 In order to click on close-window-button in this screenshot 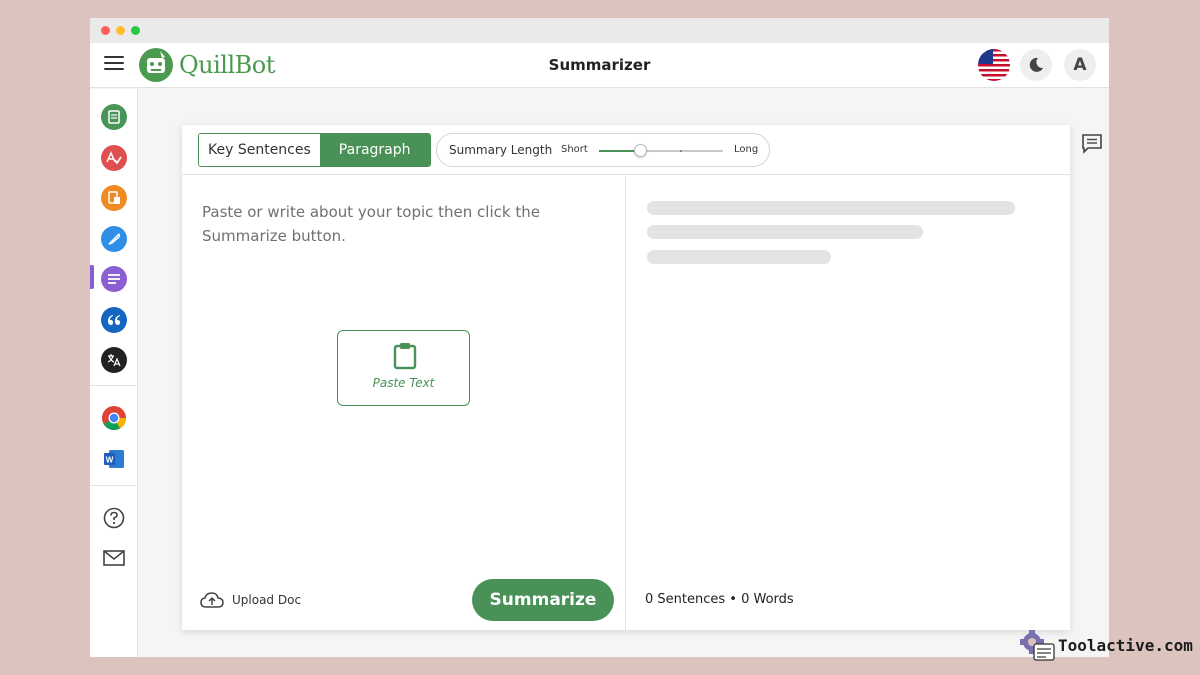, I will do `click(105, 30)`.